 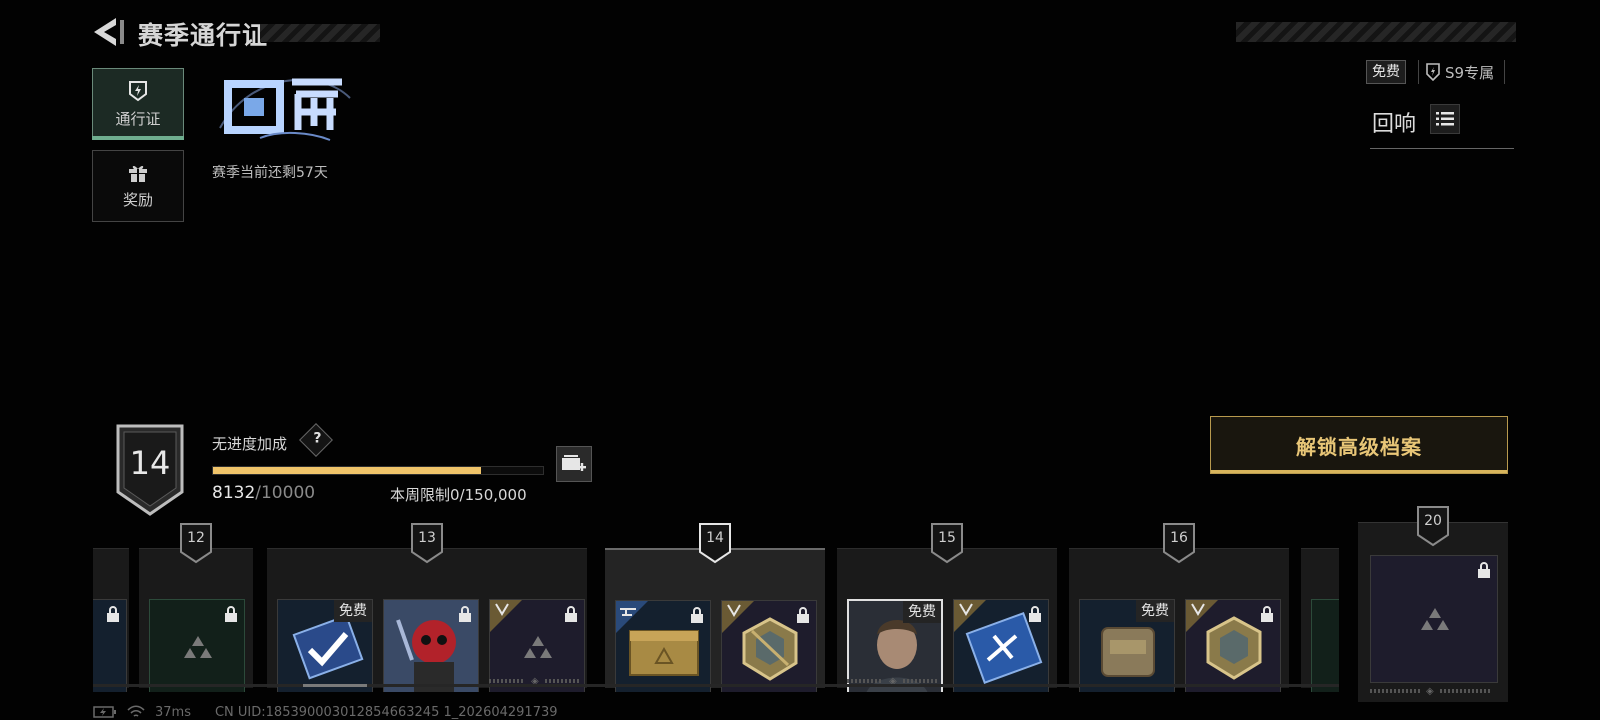 I want to click on gift-icon, so click(x=138, y=173).